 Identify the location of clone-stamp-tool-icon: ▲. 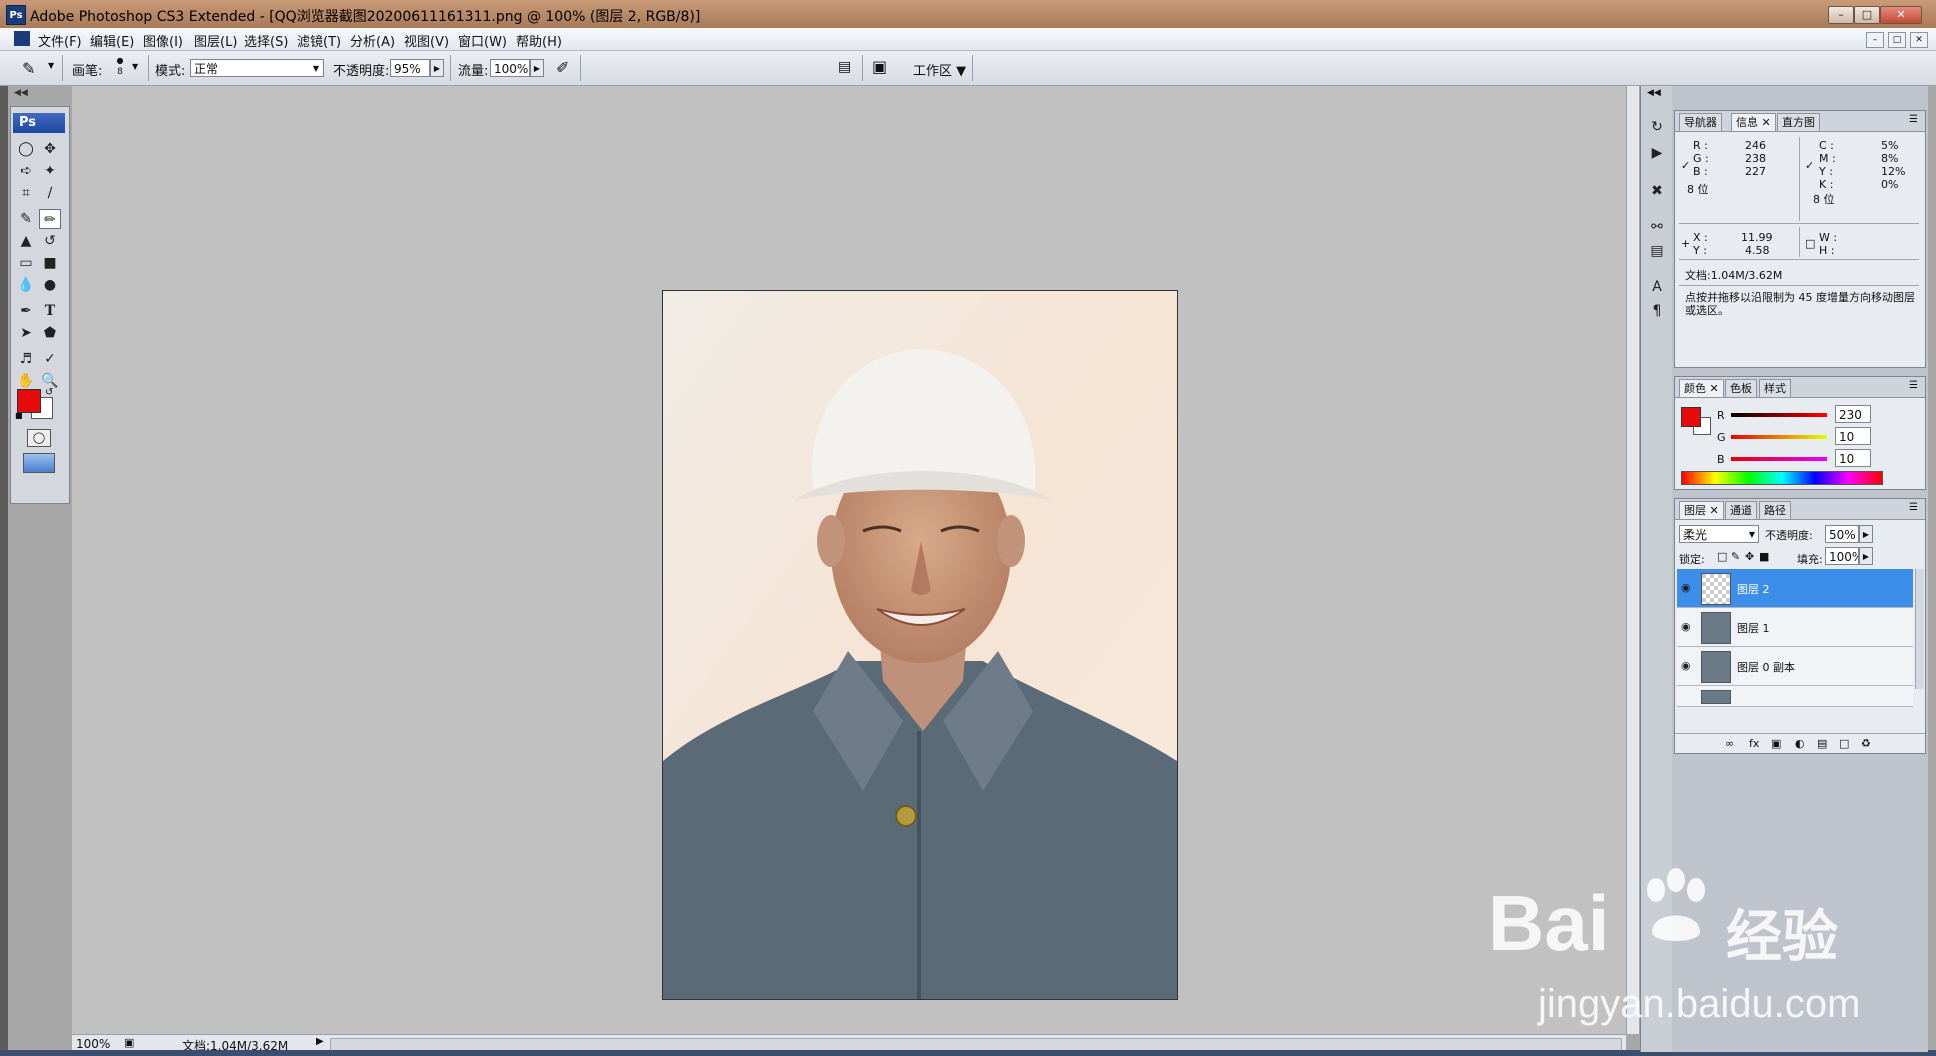
(26, 241).